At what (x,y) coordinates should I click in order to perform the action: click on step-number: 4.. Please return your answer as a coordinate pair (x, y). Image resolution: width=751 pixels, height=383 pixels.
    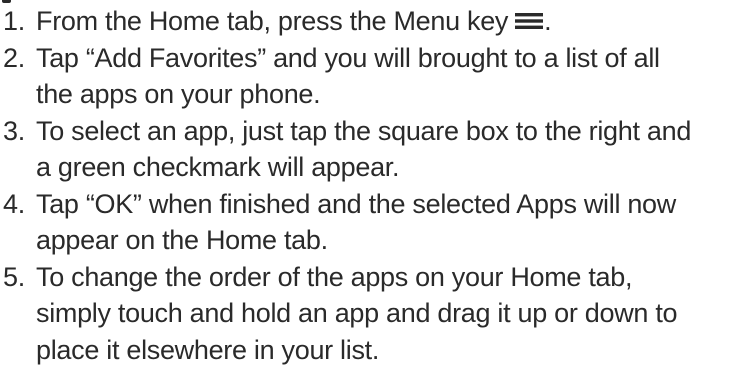
    Looking at the image, I should click on (14, 203).